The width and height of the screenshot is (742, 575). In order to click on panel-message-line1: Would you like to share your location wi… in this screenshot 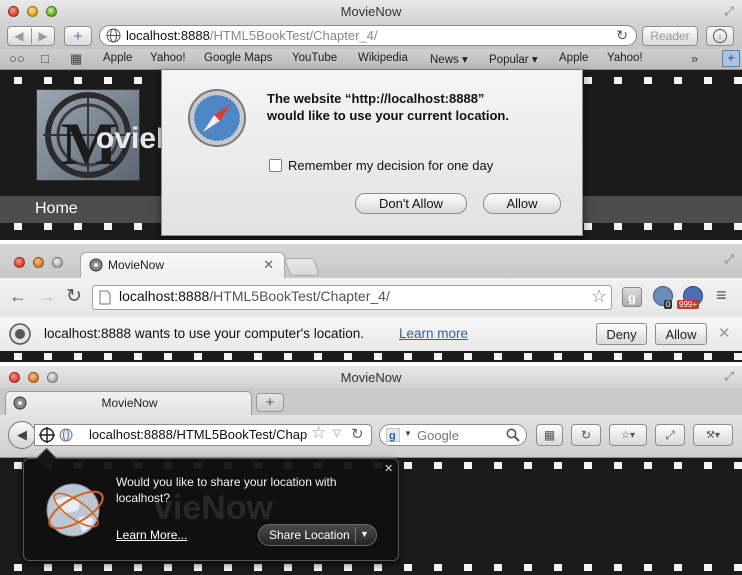, I will do `click(226, 482)`.